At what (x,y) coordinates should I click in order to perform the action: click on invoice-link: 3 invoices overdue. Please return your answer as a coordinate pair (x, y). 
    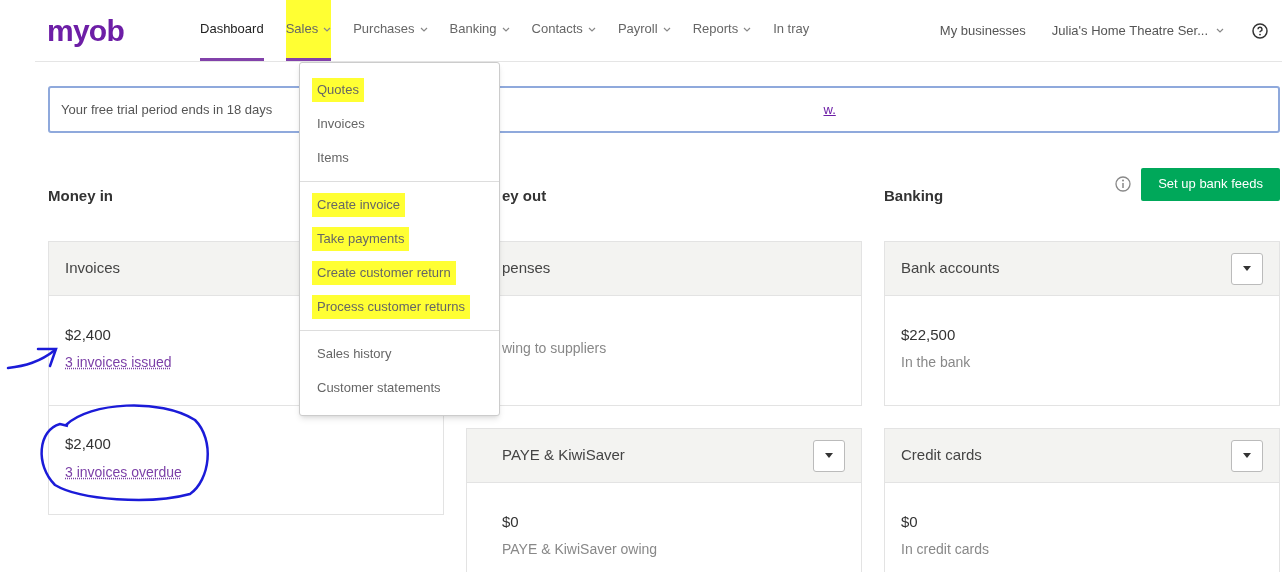
    Looking at the image, I should click on (123, 472).